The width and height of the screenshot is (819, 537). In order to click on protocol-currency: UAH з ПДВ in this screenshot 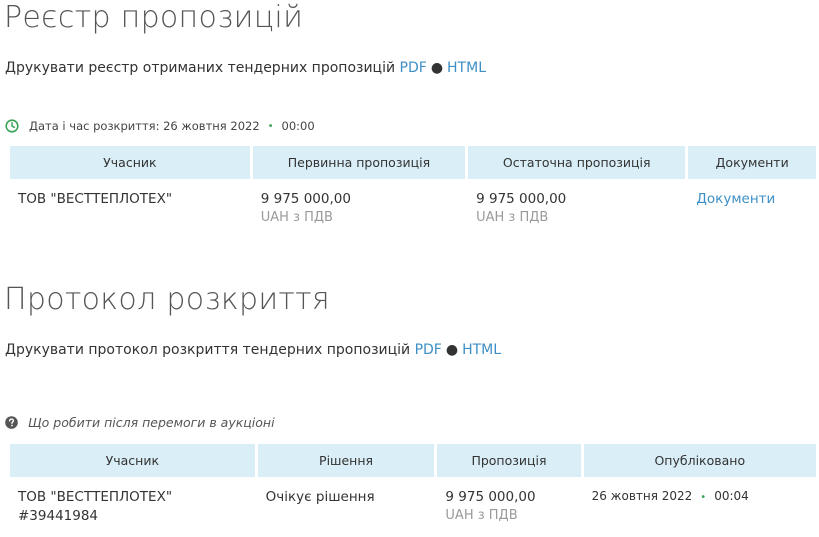, I will do `click(481, 515)`.